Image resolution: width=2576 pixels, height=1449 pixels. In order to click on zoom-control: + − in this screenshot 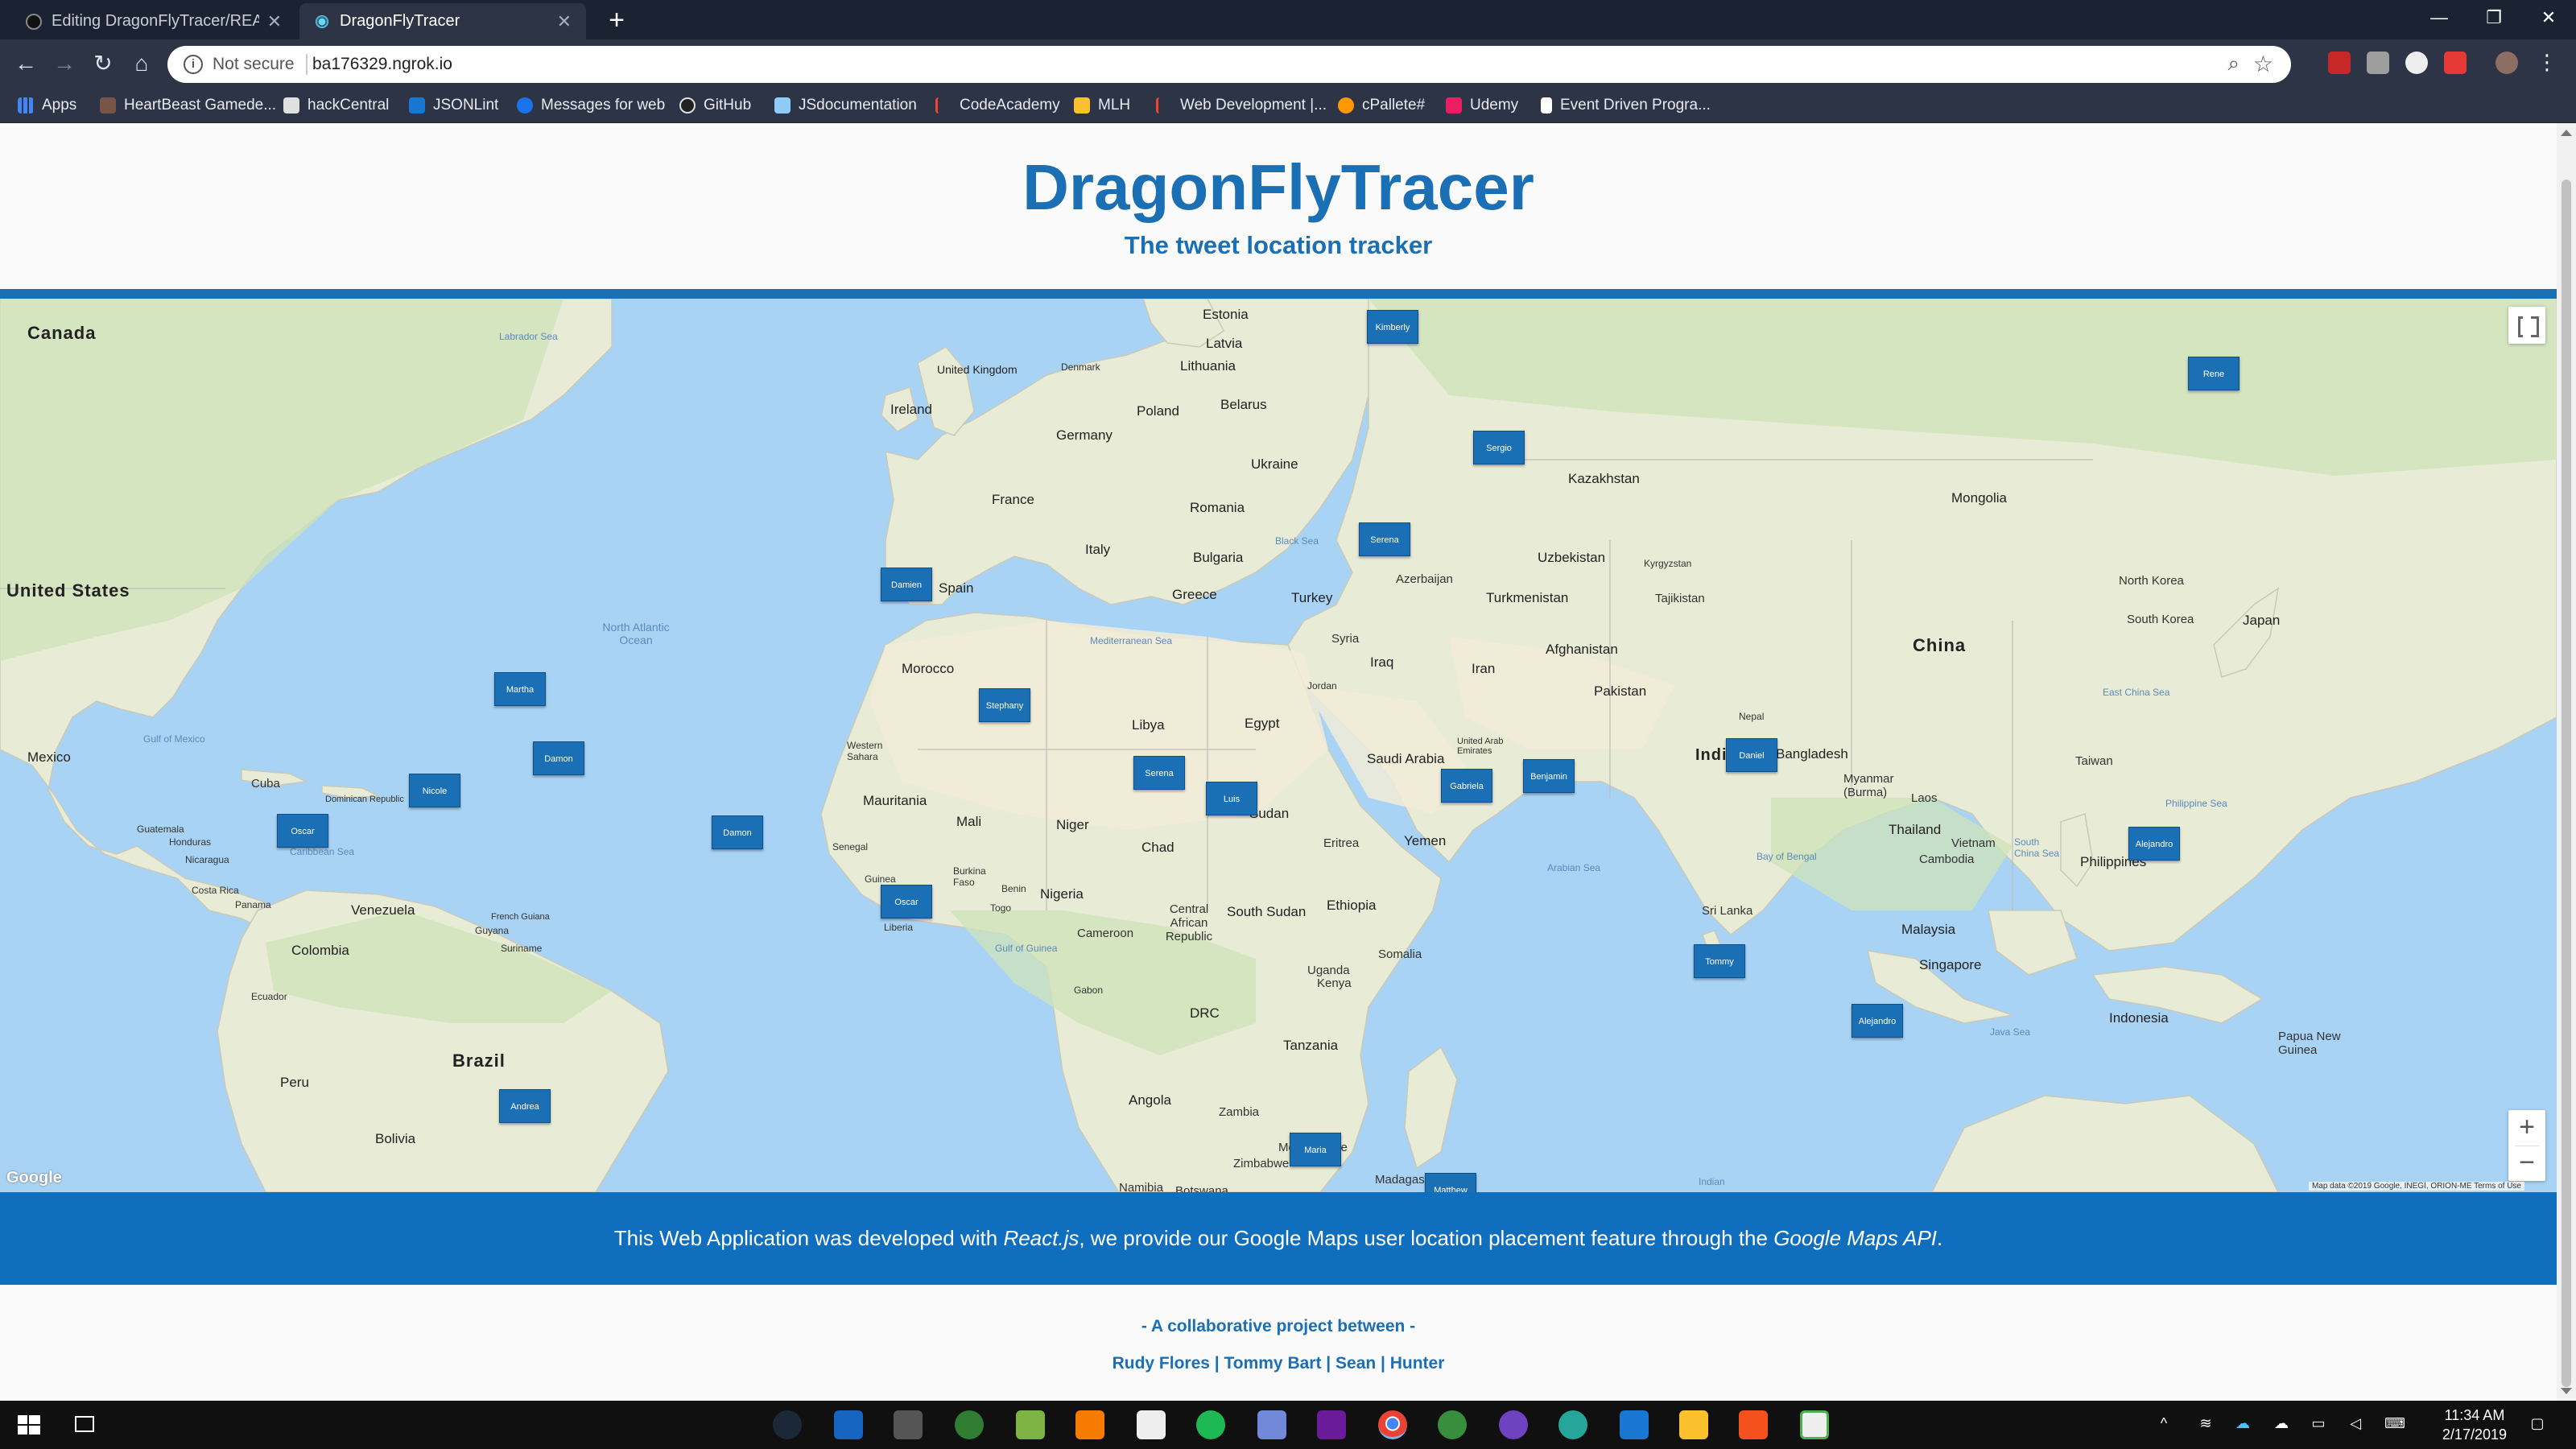, I will do `click(2526, 1145)`.